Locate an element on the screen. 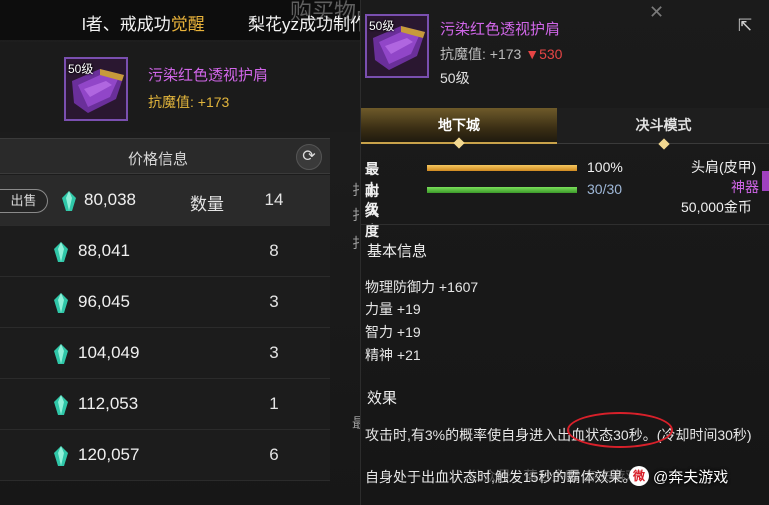 Image resolution: width=769 pixels, height=505 pixels. top-grade-fill is located at coordinates (502, 168).